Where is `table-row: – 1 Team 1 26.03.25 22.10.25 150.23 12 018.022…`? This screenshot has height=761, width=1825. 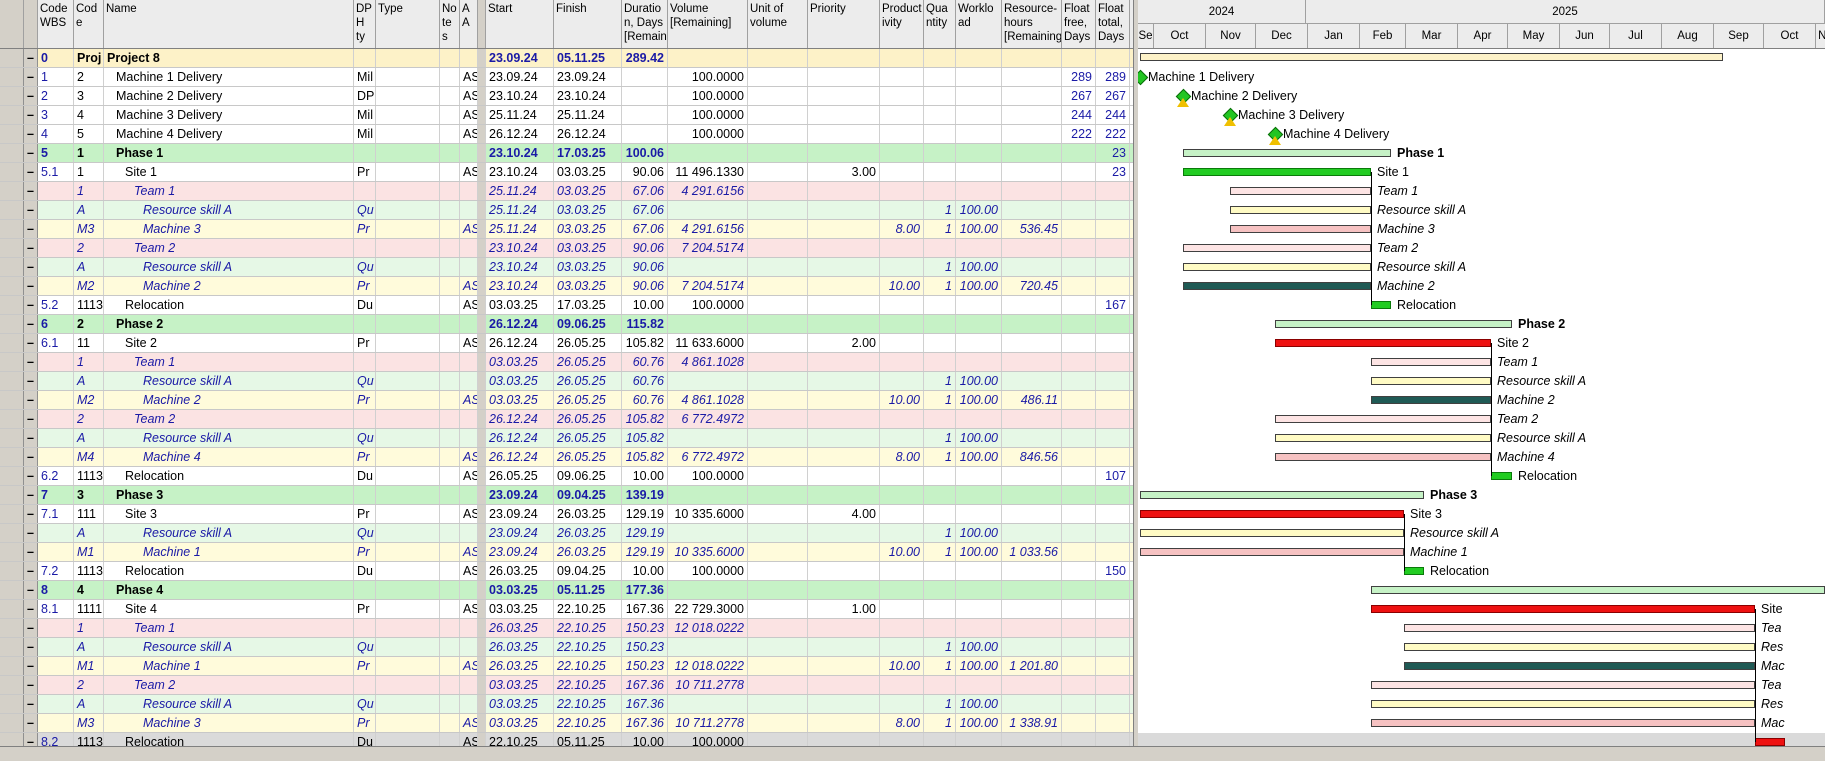 table-row: – 1 Team 1 26.03.25 22.10.25 150.23 12 018.022… is located at coordinates (566, 628).